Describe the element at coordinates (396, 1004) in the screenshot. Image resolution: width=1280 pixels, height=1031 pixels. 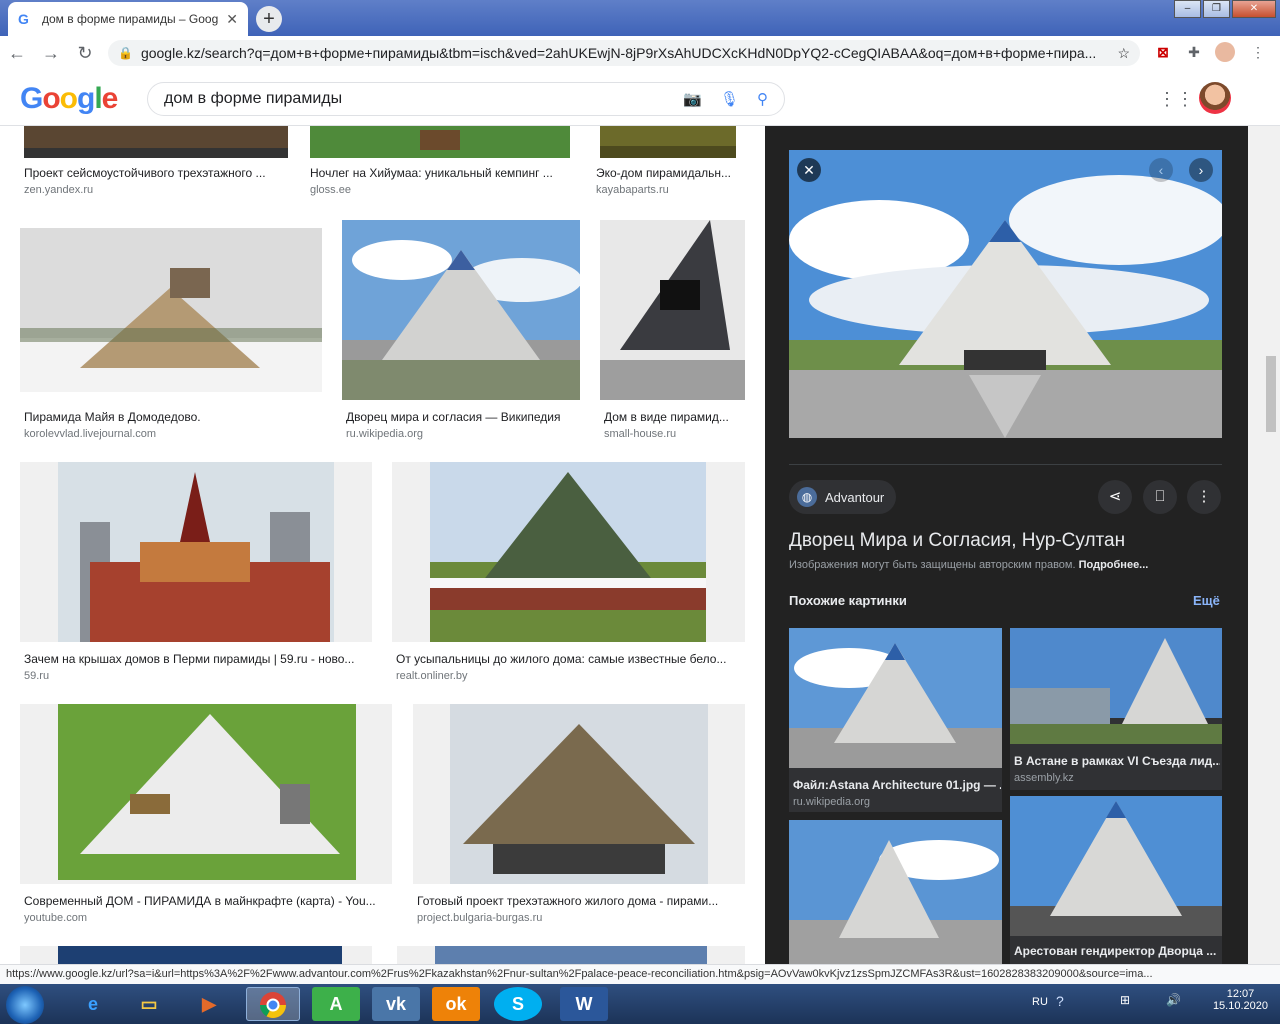
I see `vk-icon: vk` at that location.